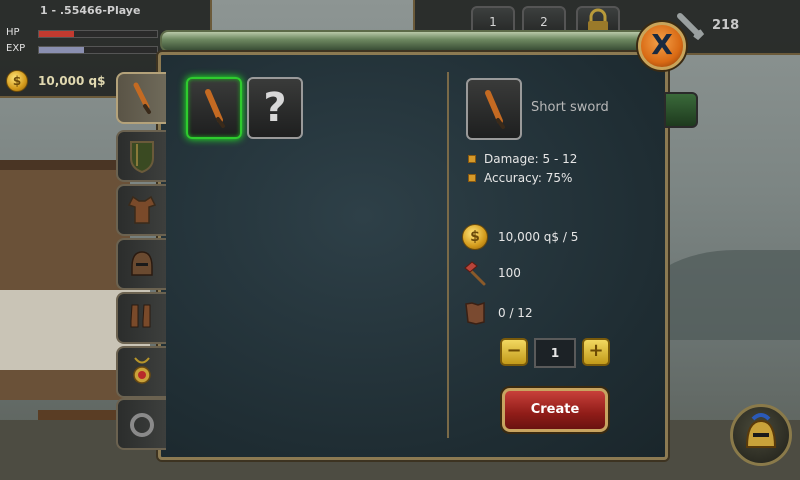  Describe the element at coordinates (405, 41) in the screenshot. I see `dialog-top-bar` at that location.